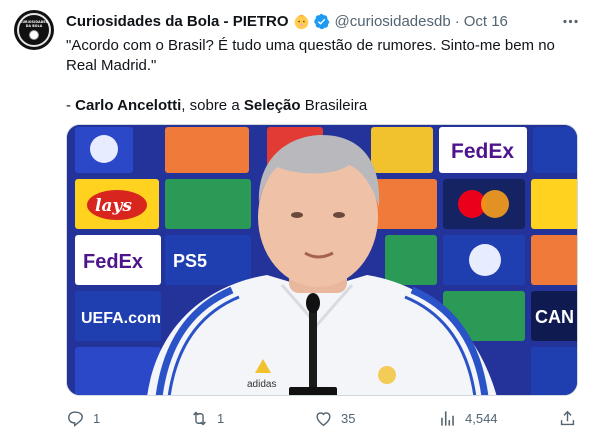 Image resolution: width=592 pixels, height=441 pixels. Describe the element at coordinates (34, 24) in the screenshot. I see `avatar-logo-text: CURIOSIDADES DA BOLA` at that location.